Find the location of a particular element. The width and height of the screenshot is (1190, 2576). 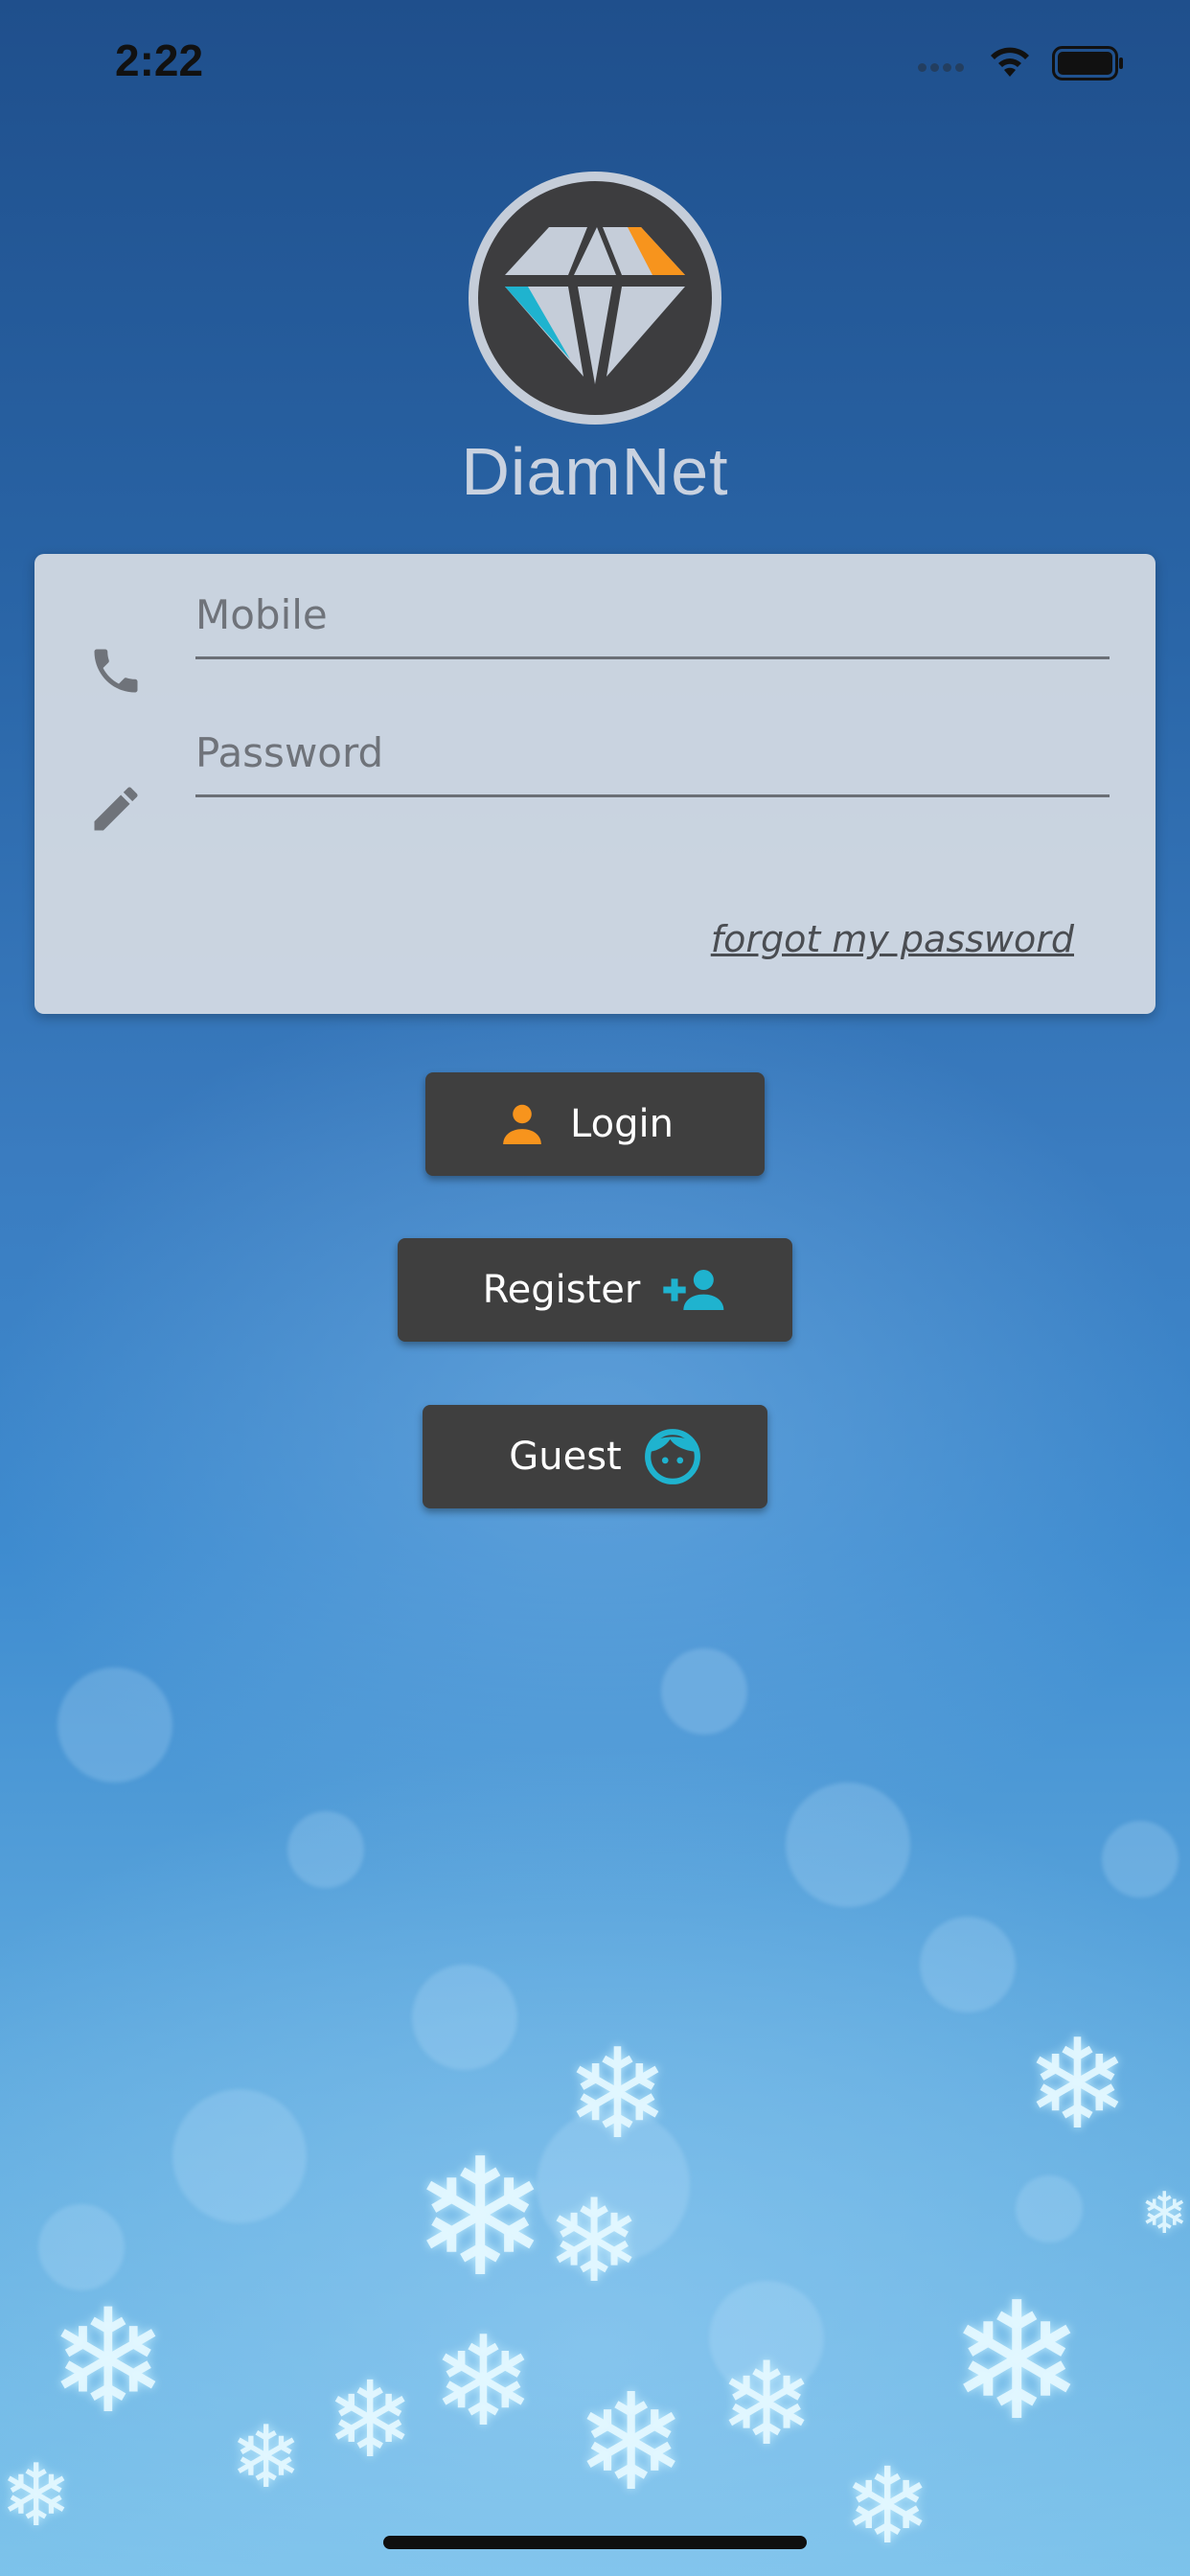

status-bar: 2:22 is located at coordinates (595, 63).